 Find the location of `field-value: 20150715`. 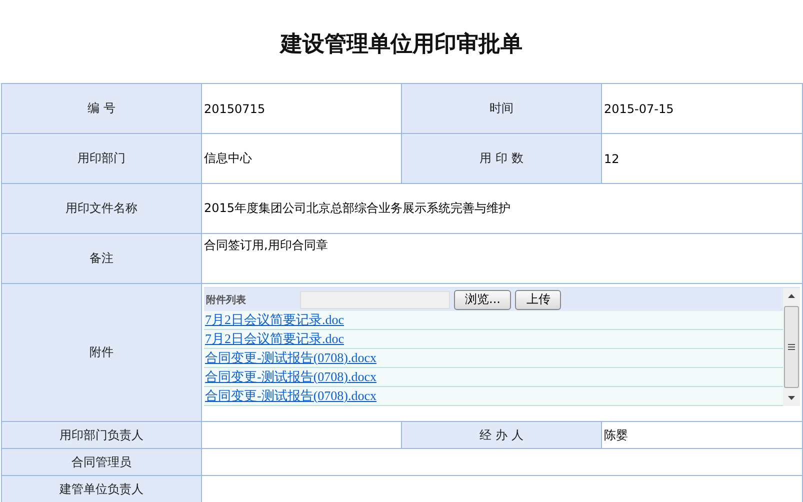

field-value: 20150715 is located at coordinates (235, 109).